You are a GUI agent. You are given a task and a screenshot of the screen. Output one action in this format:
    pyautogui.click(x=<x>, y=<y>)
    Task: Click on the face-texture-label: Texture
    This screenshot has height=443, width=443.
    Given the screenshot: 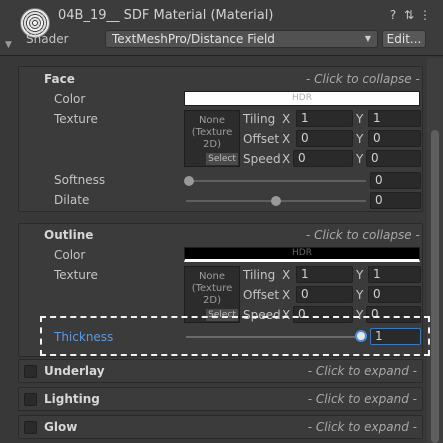 What is the action you would take?
    pyautogui.click(x=76, y=119)
    